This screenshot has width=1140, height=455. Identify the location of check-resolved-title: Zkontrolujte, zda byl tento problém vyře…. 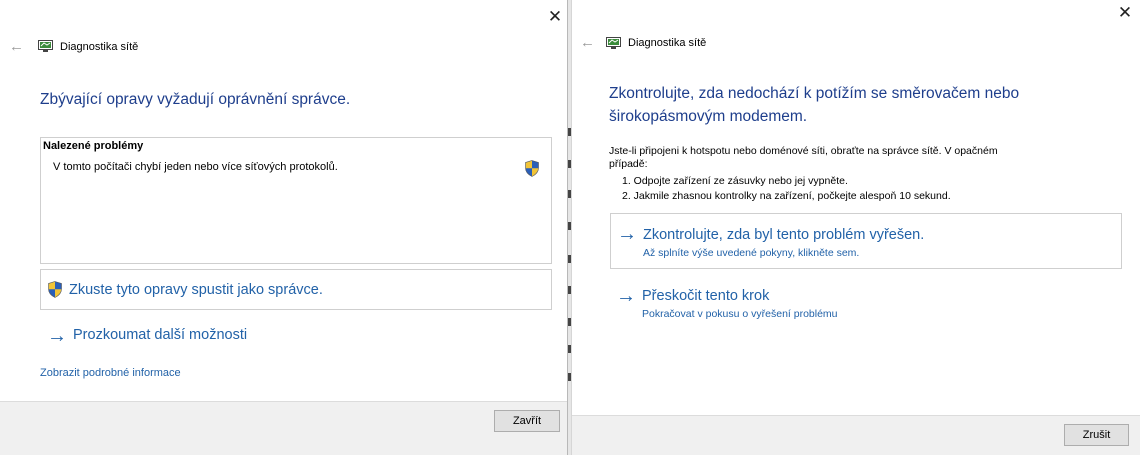
(784, 235).